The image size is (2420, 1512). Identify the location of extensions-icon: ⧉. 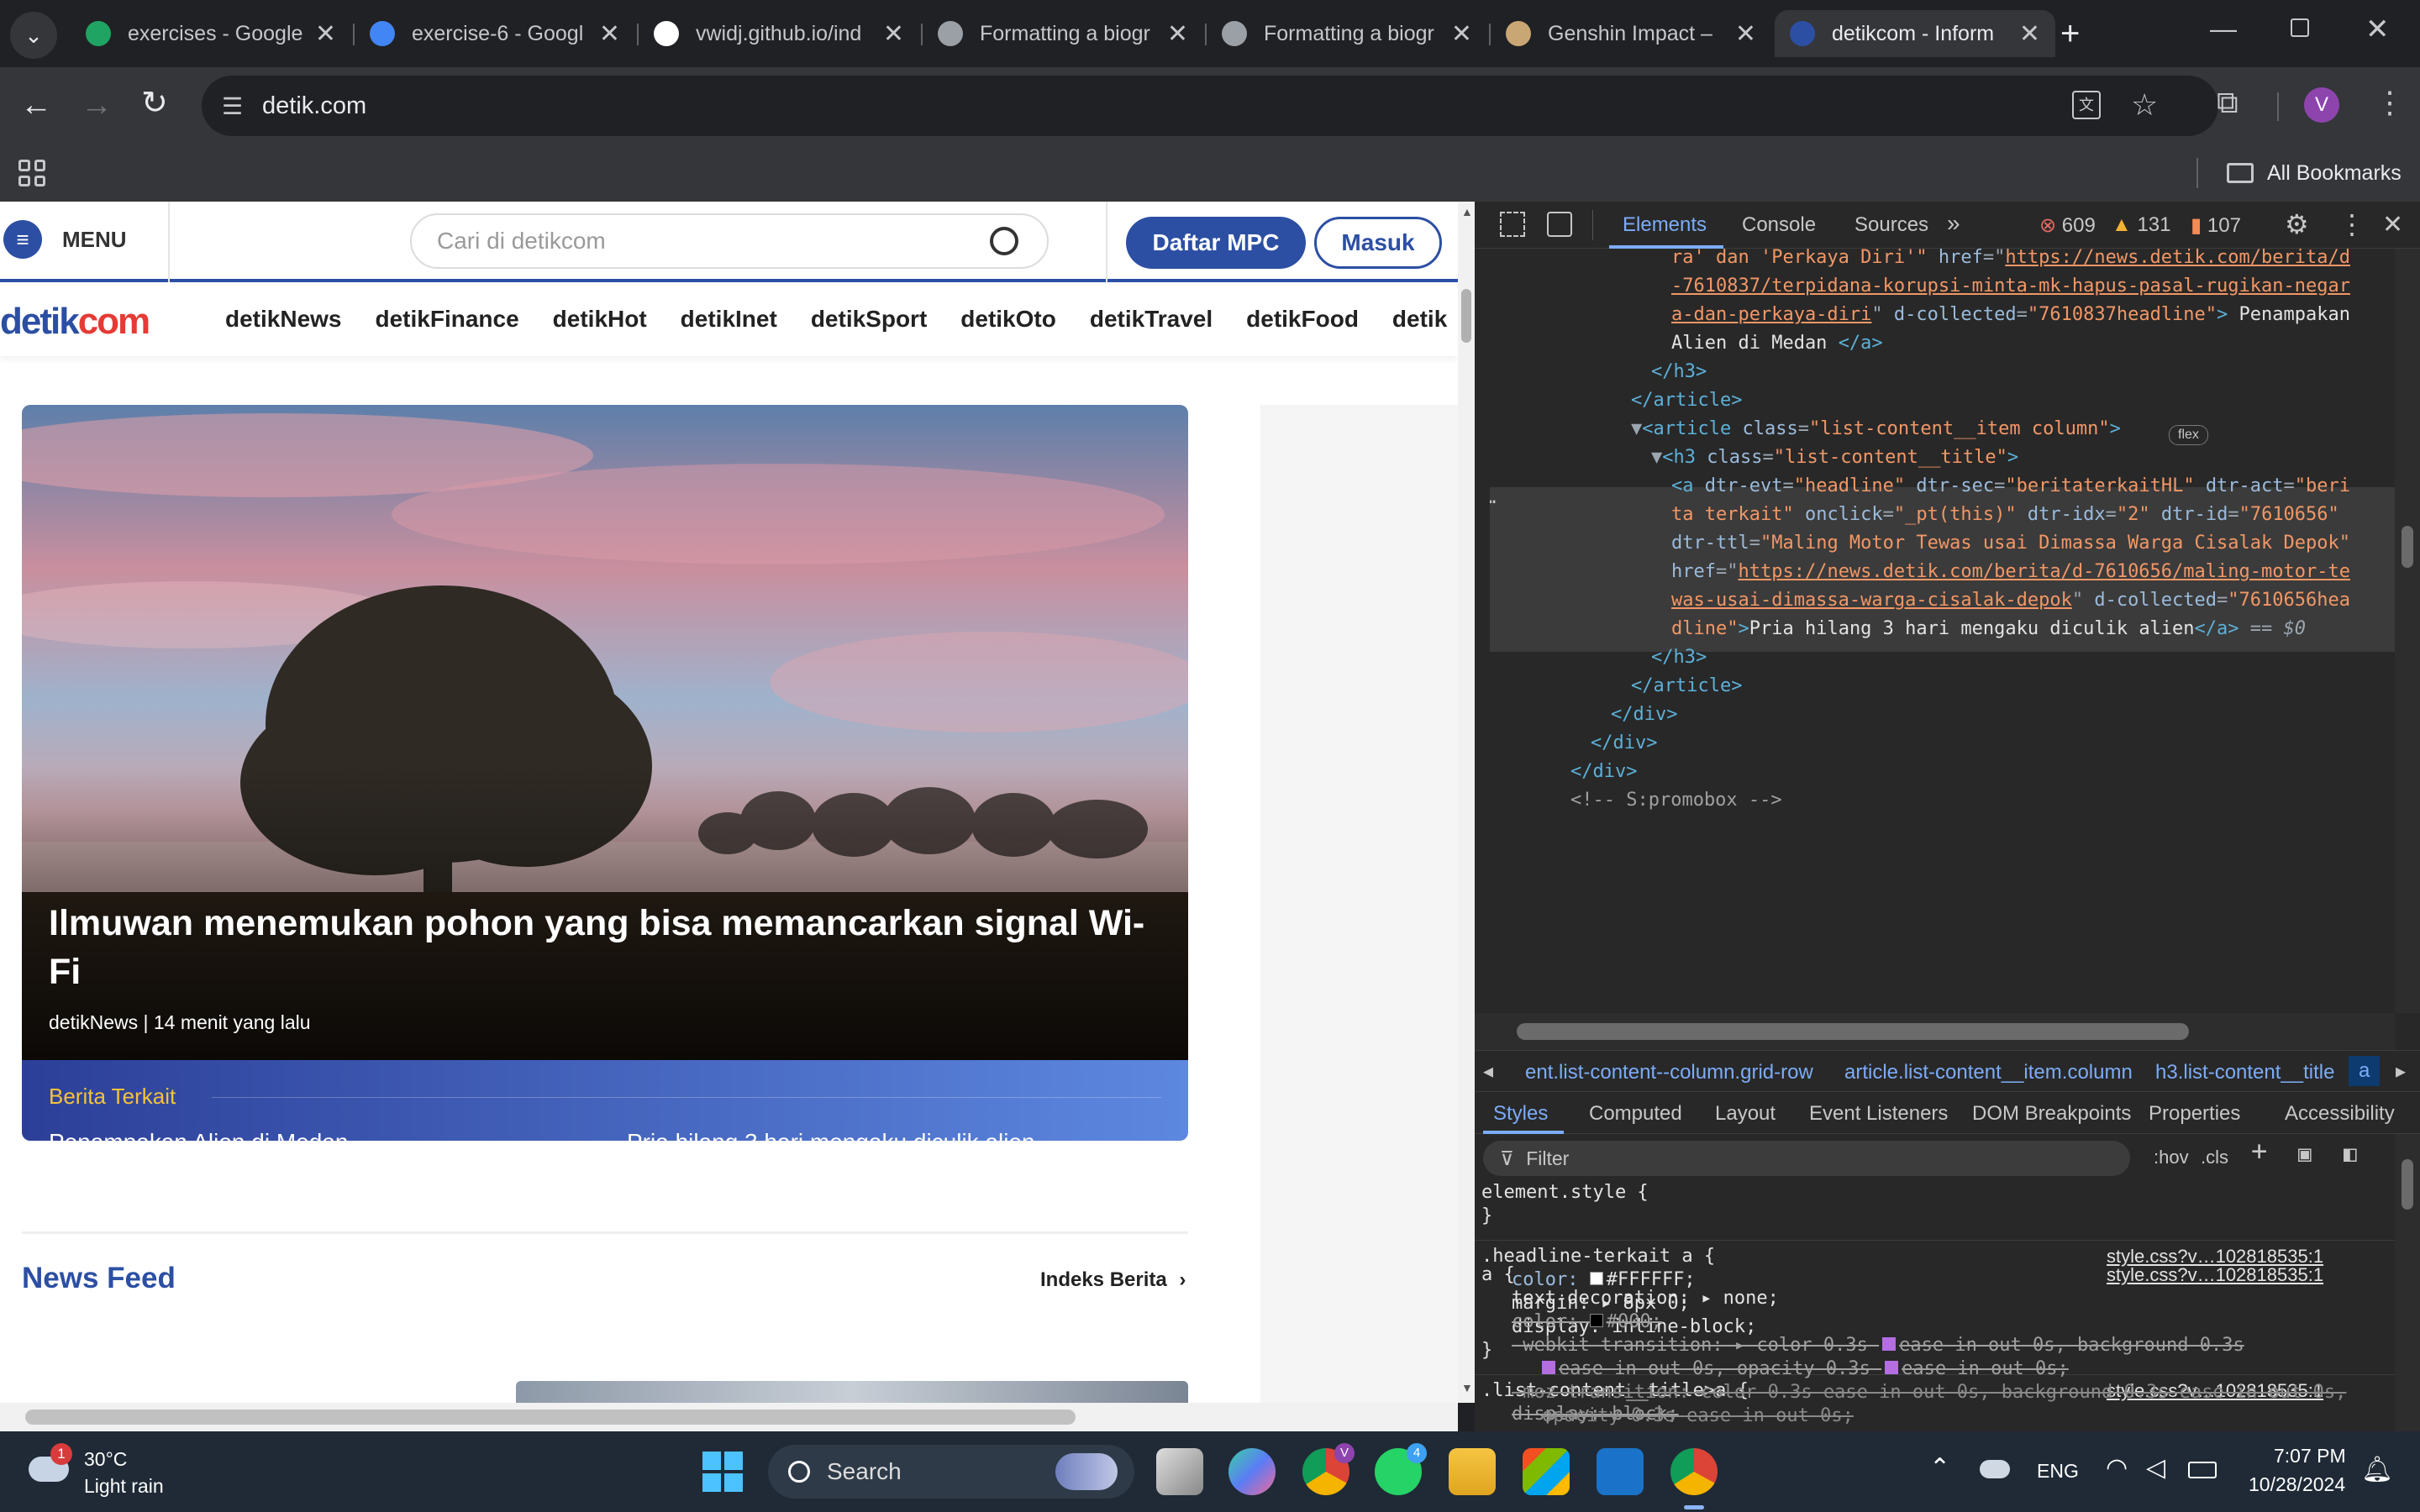
(2227, 102).